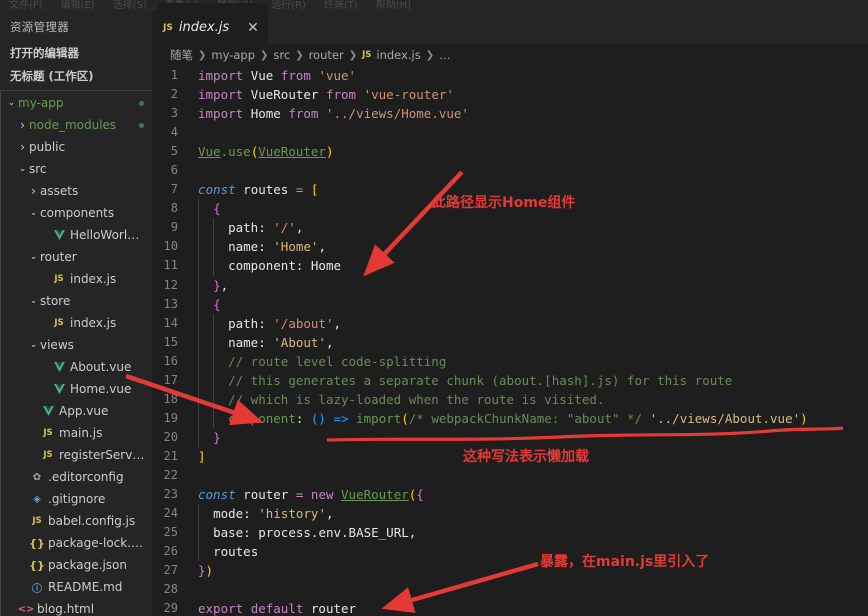  What do you see at coordinates (510, 151) in the screenshot?
I see `code-line-5: 5 Vue.use(VueRouter)` at bounding box center [510, 151].